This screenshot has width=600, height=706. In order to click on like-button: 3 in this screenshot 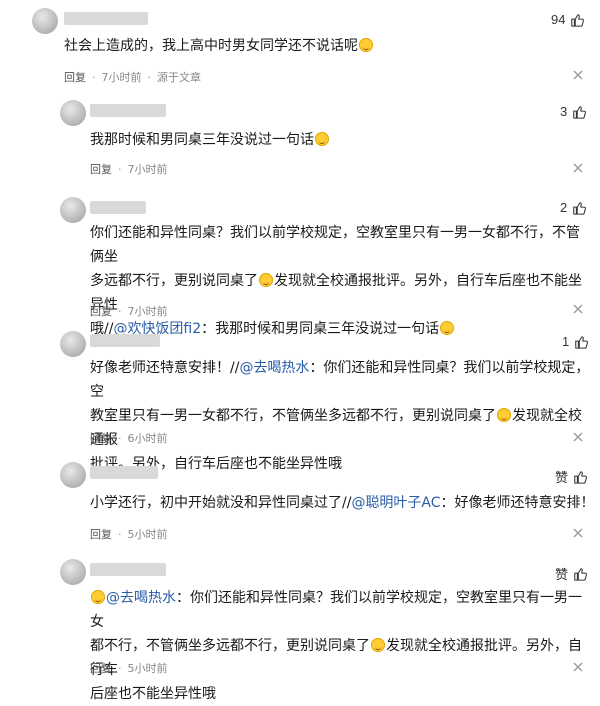, I will do `click(573, 111)`.